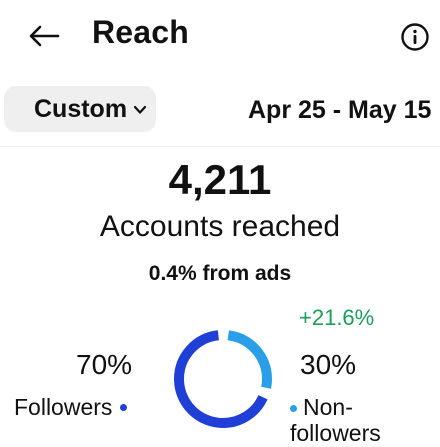 Image resolution: width=440 pixels, height=447 pixels. I want to click on page-title: Reach, so click(141, 32).